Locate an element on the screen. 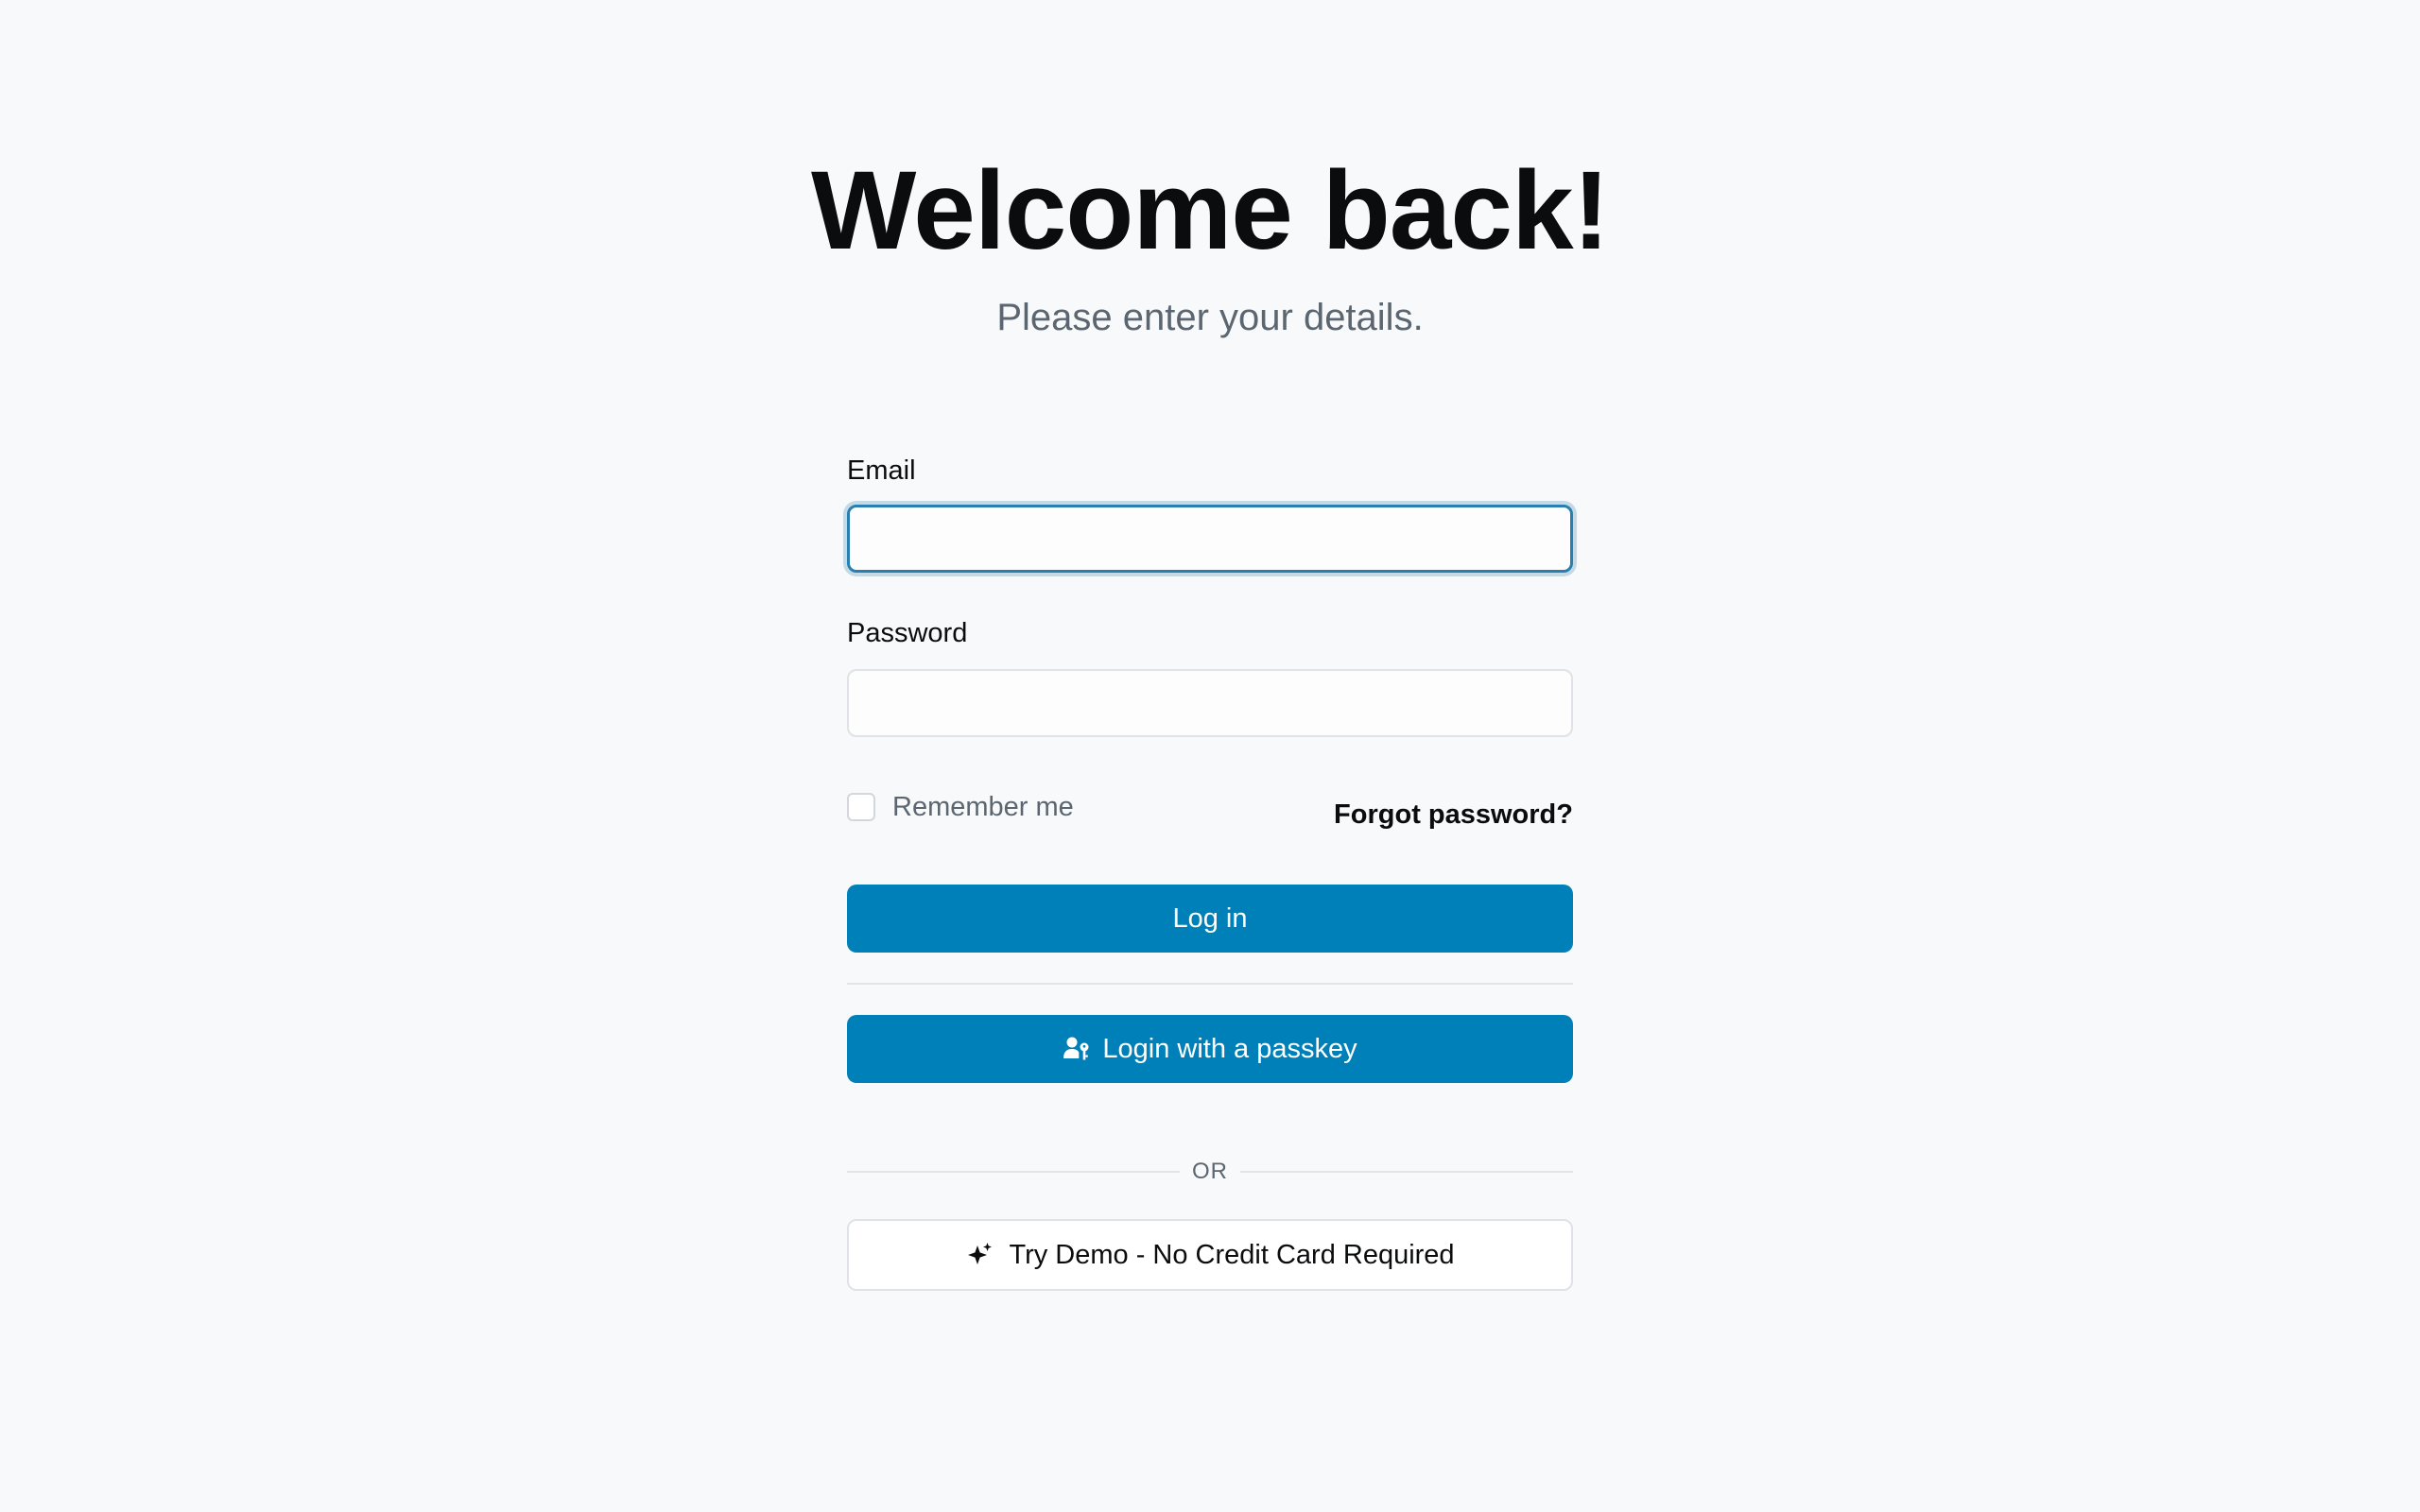  remember-me: Remember me is located at coordinates (960, 807).